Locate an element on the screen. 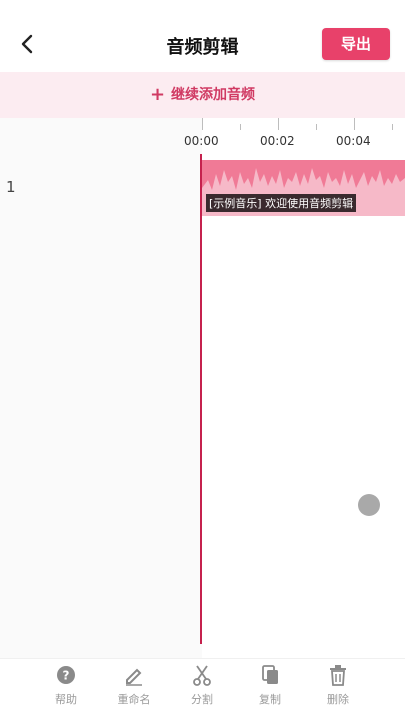 The width and height of the screenshot is (405, 721). header: 音频剪辑 导出 is located at coordinates (202, 36).